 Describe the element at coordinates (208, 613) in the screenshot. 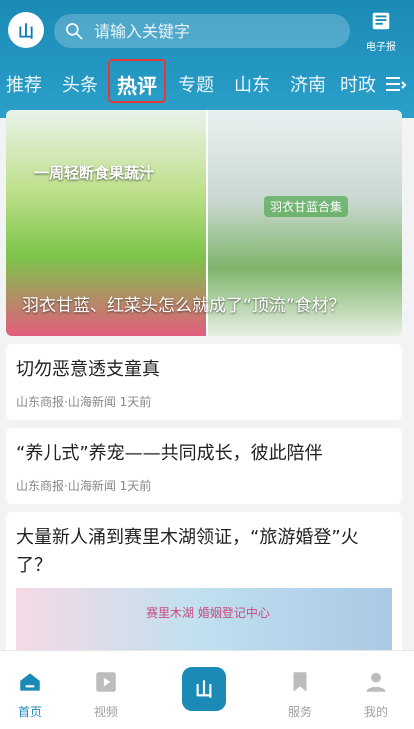

I see `thumbnail-text: 赛里木湖 婚姻登记中心` at that location.